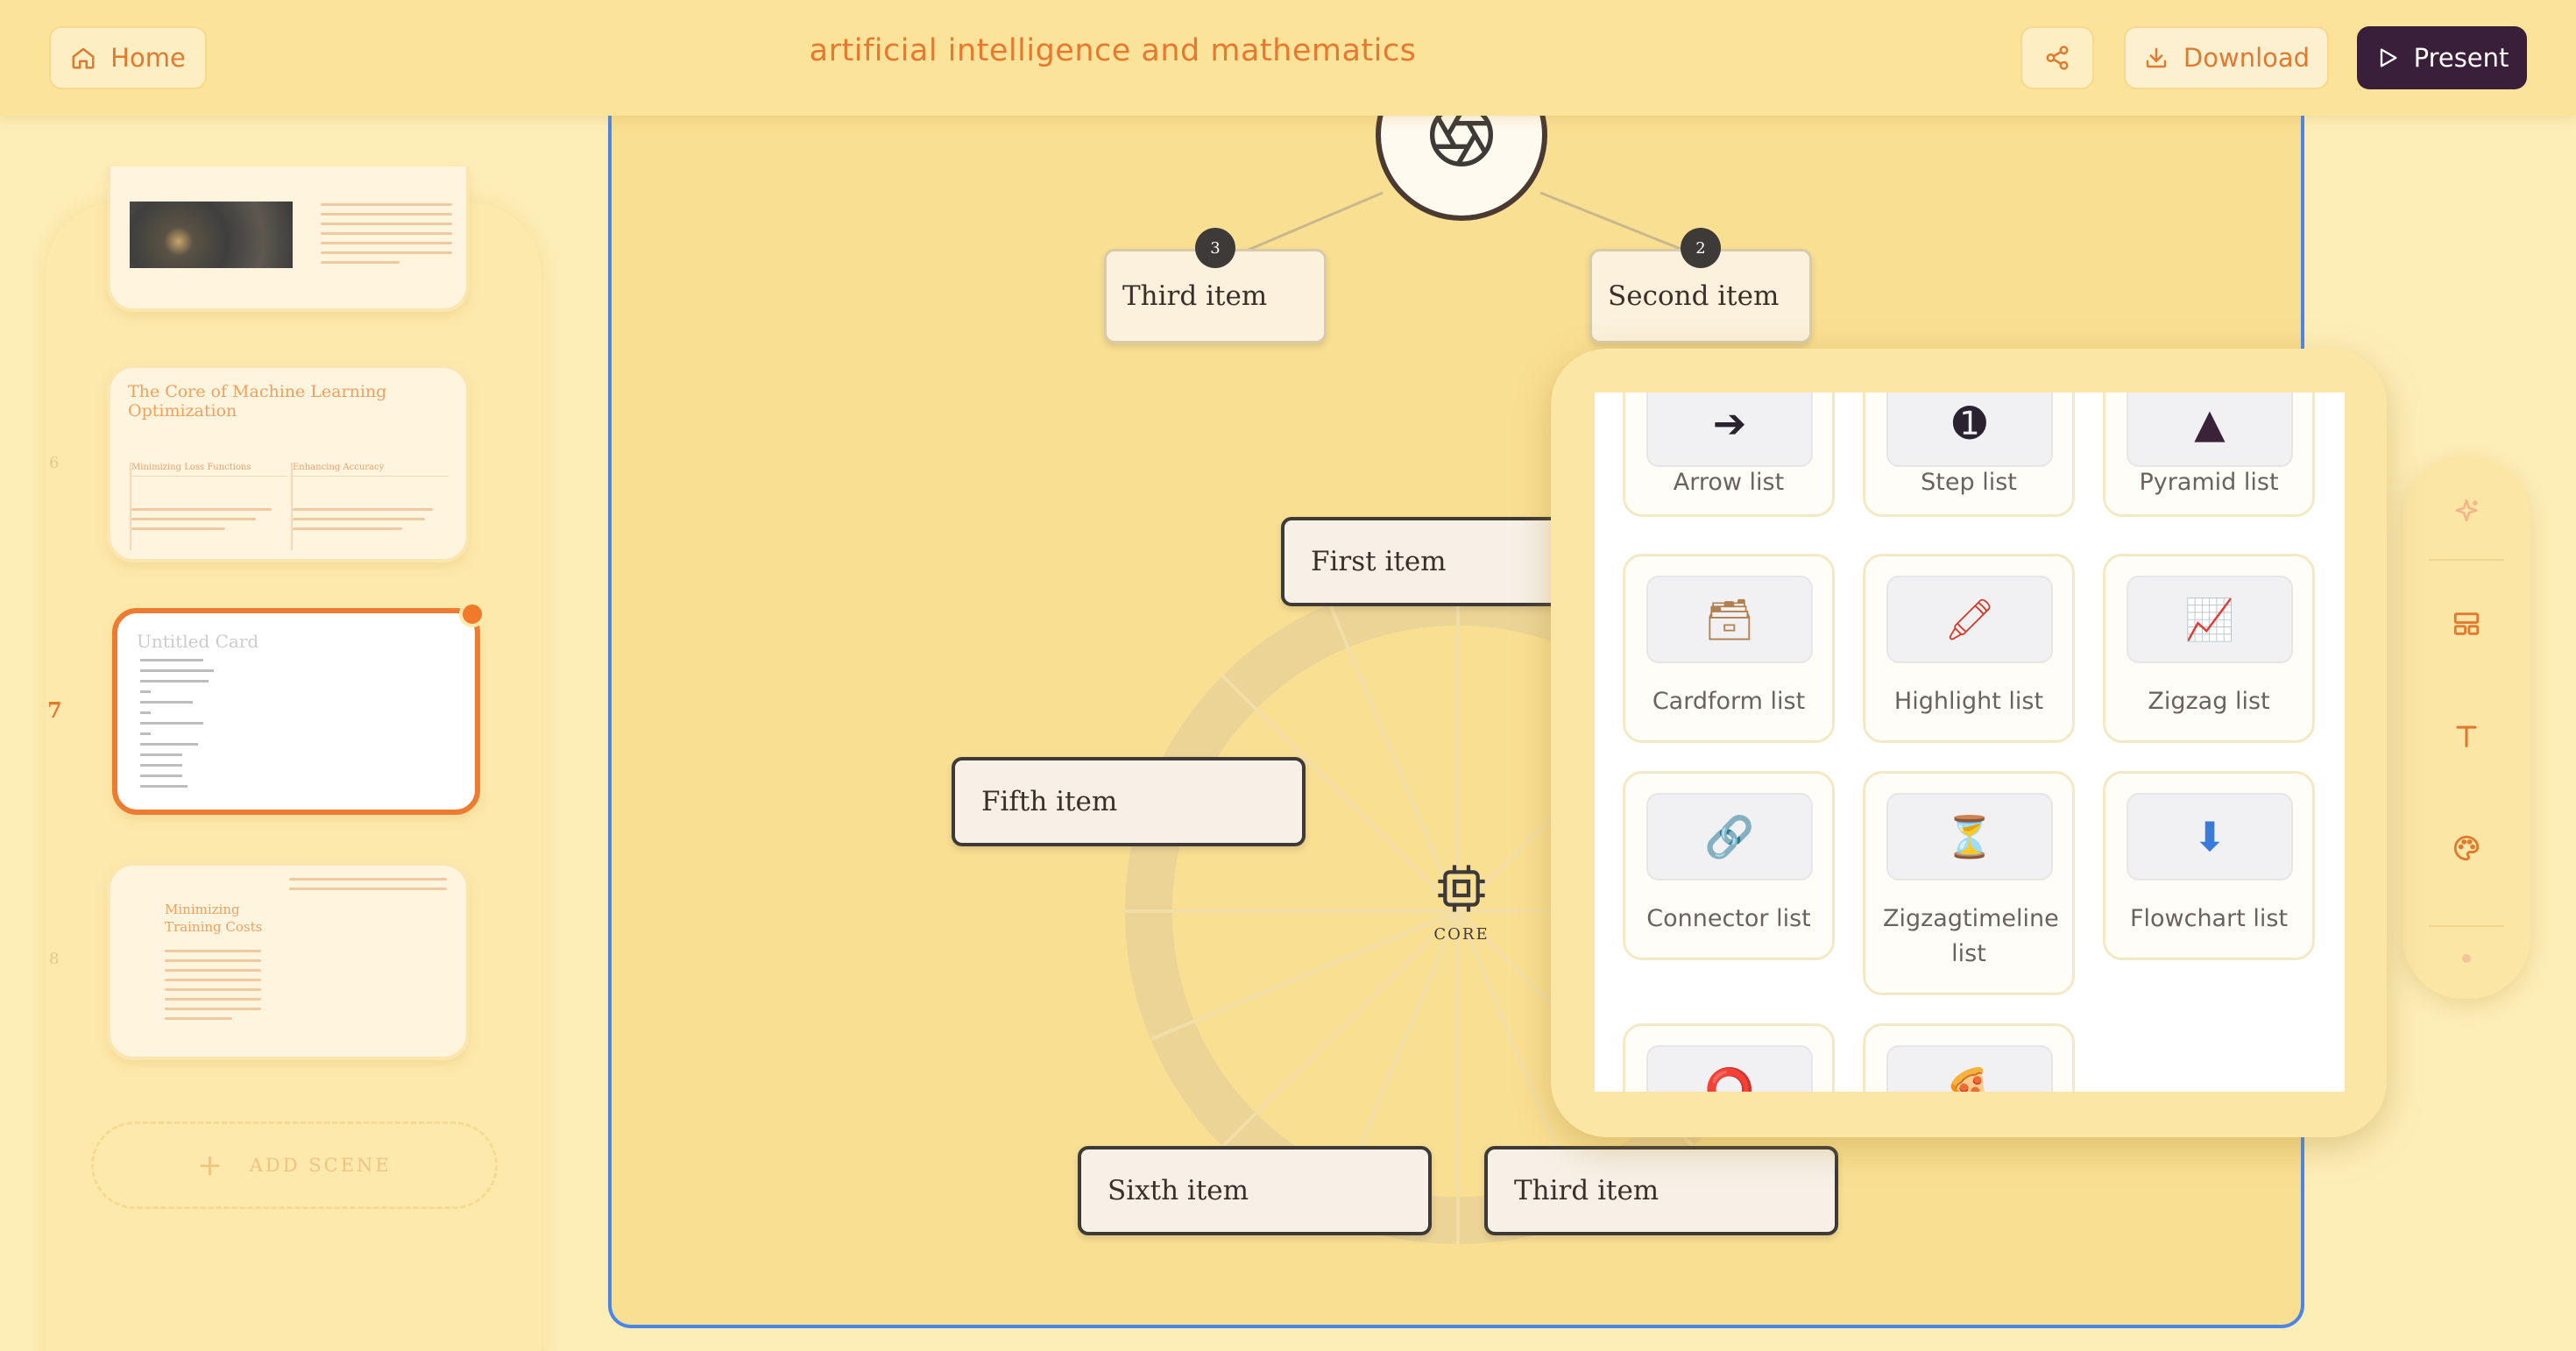 This screenshot has width=2576, height=1351. Describe the element at coordinates (1969, 883) in the screenshot. I see `layout-option-zigzagtimeline-list: ⏳ Zigzagtimeline list` at that location.